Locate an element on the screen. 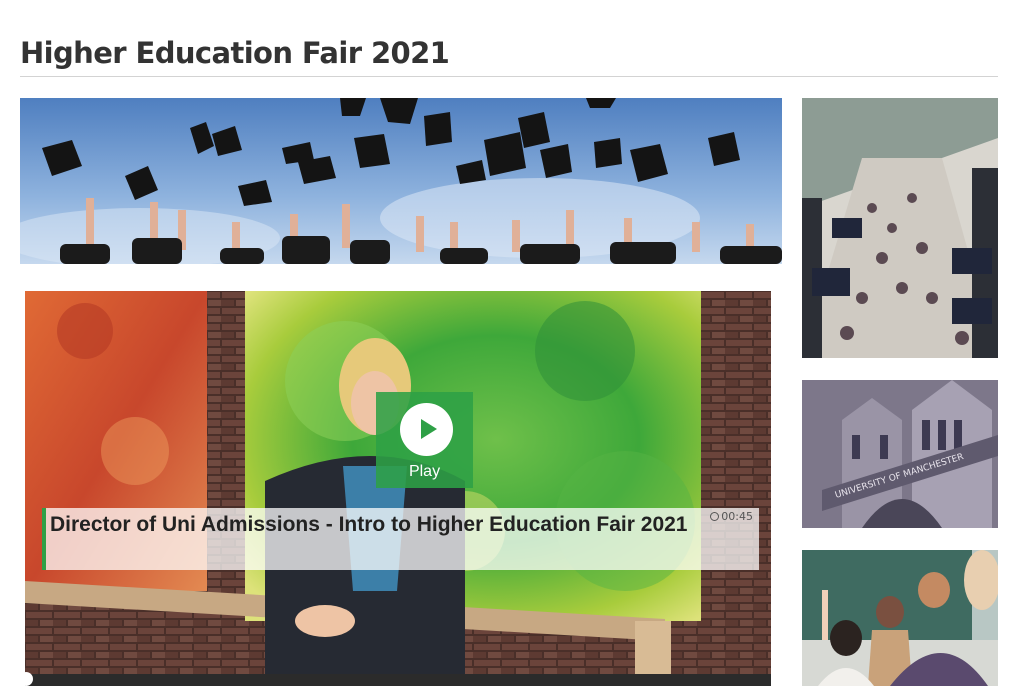 This screenshot has height=686, width=1009. university-building-thumbnail: UNIVERSITY OF MANCHESTER is located at coordinates (900, 454).